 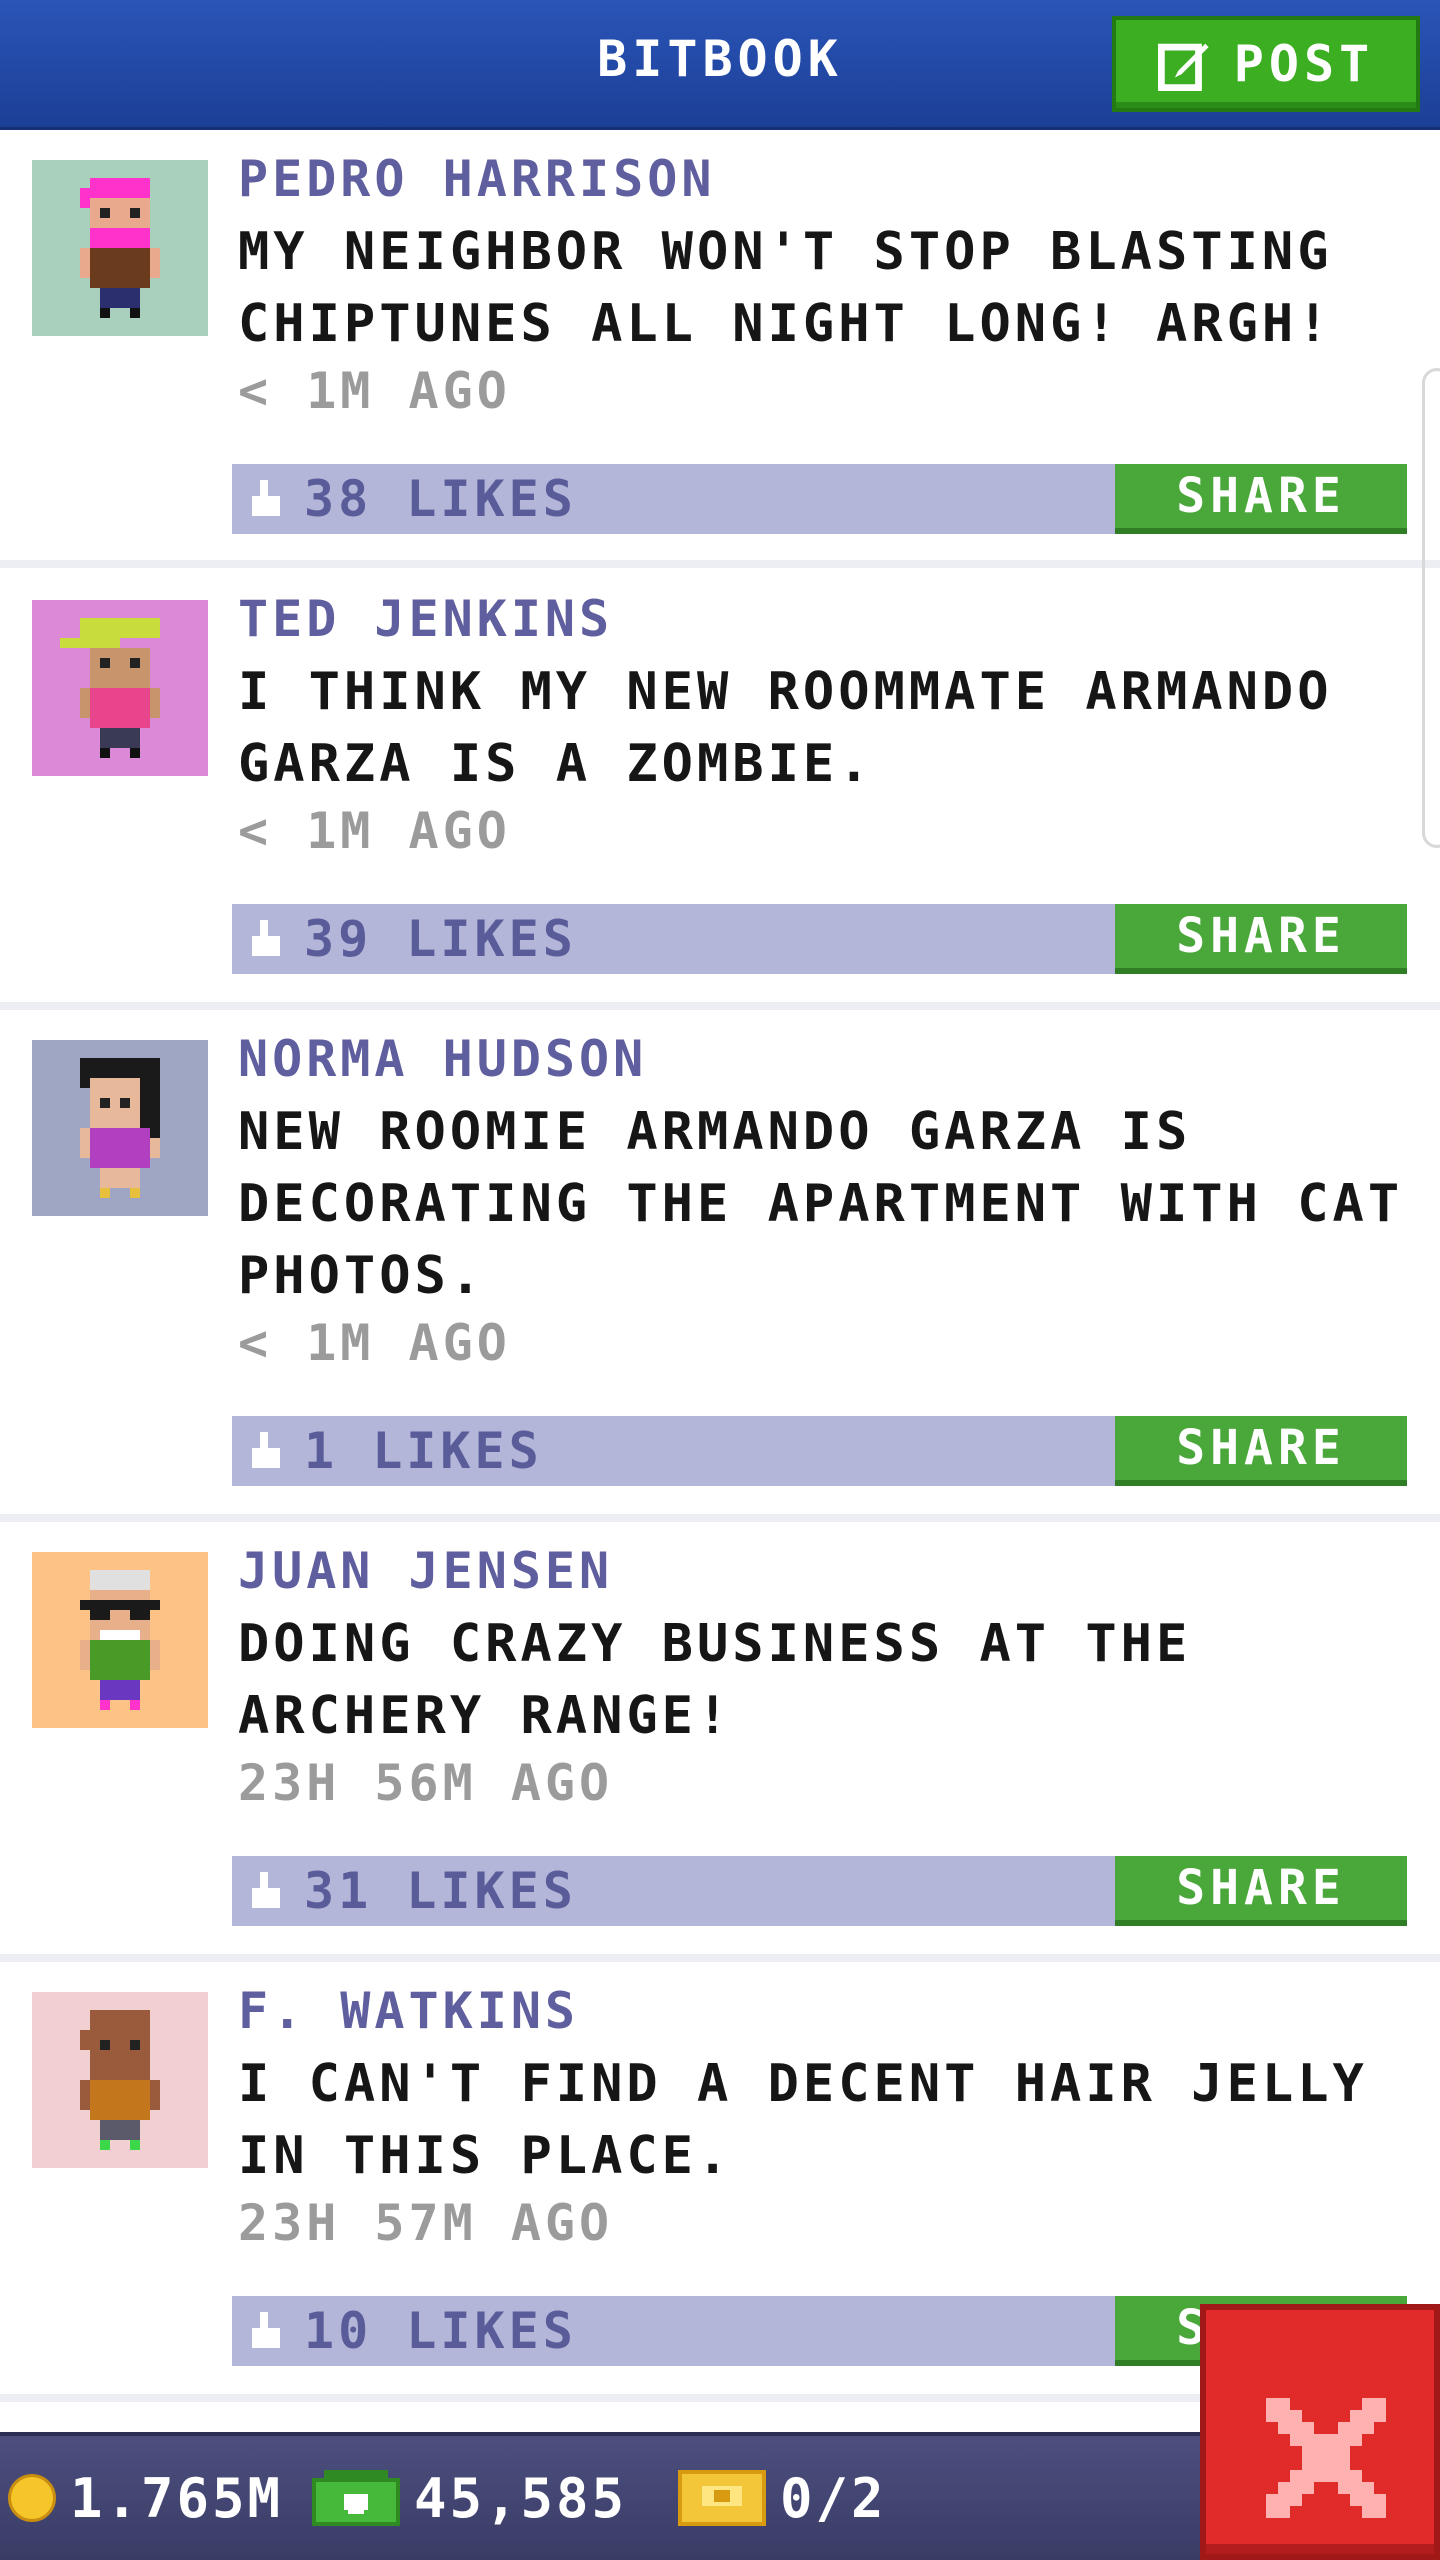 I want to click on likes-bar: 1 LIKES SHARE, so click(x=819, y=1451).